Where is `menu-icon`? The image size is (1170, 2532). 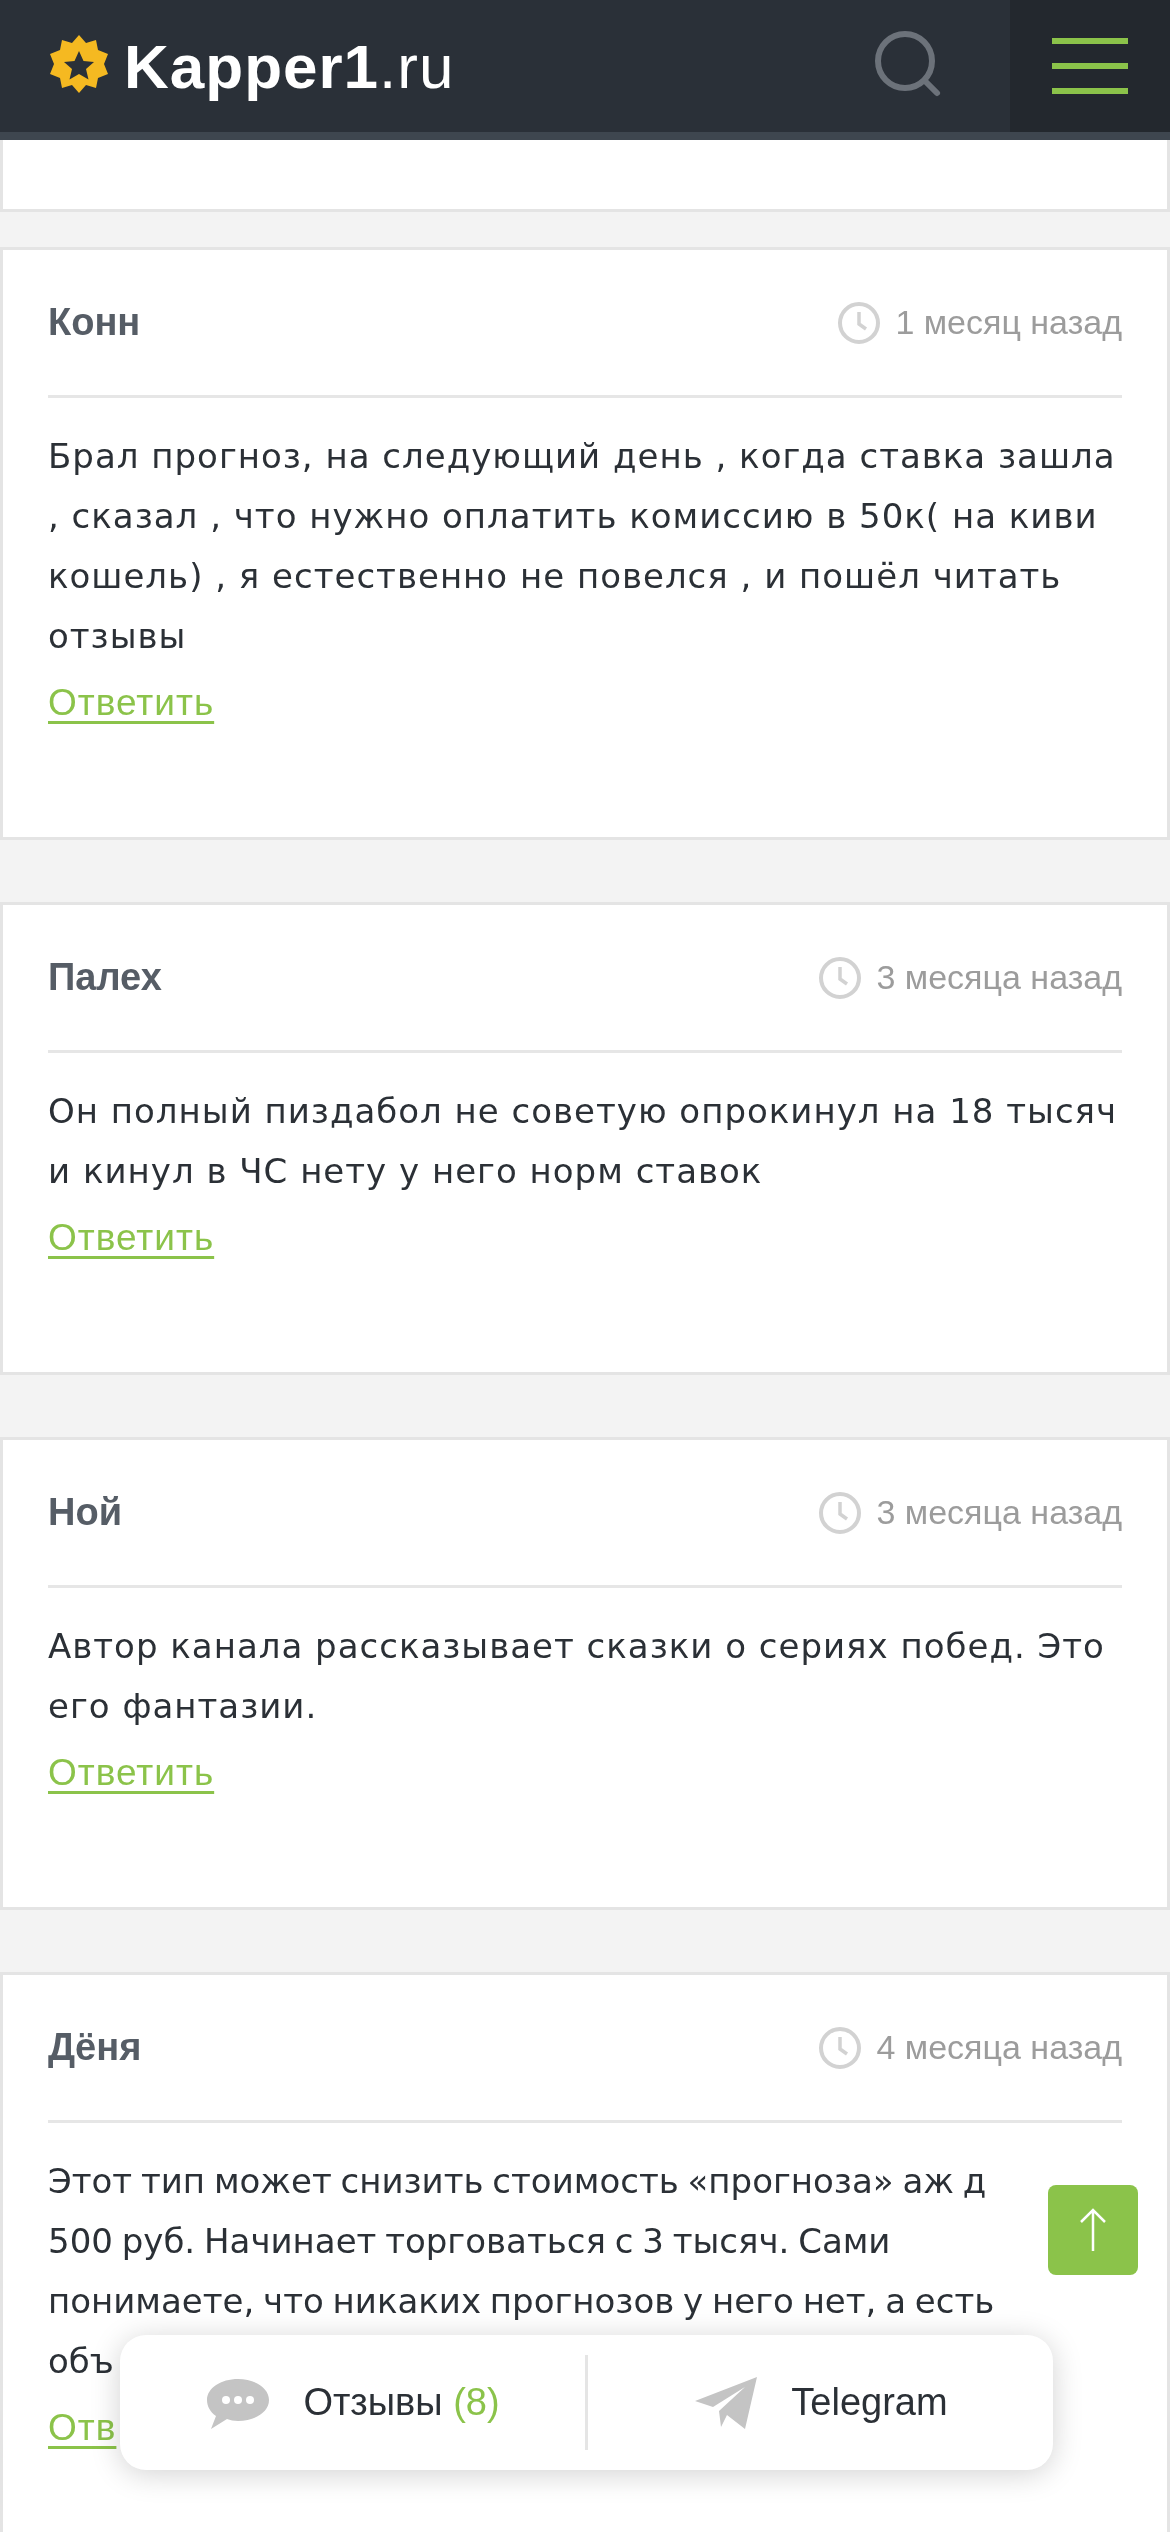
menu-icon is located at coordinates (1090, 66).